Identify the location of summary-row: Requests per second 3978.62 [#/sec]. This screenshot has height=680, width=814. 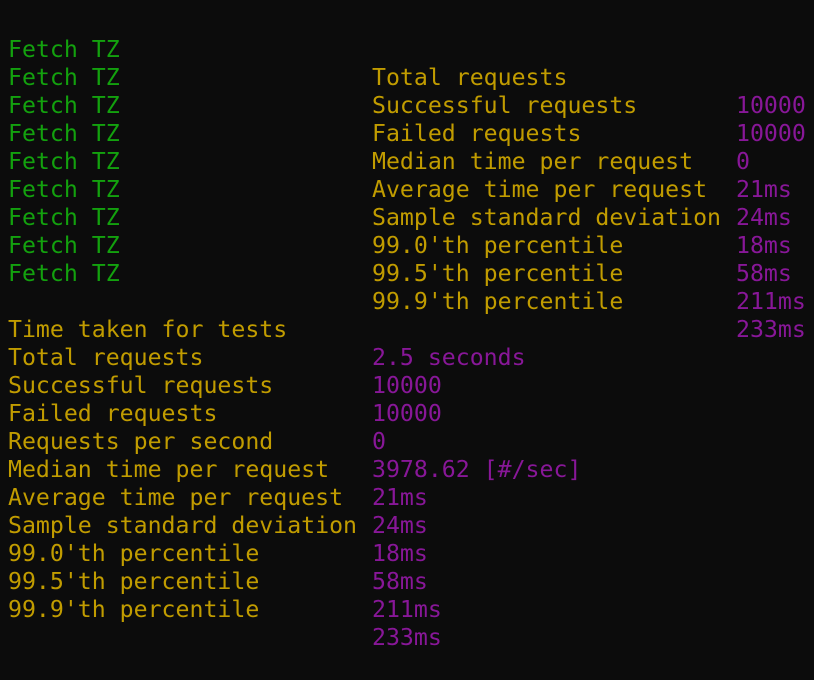
(407, 441).